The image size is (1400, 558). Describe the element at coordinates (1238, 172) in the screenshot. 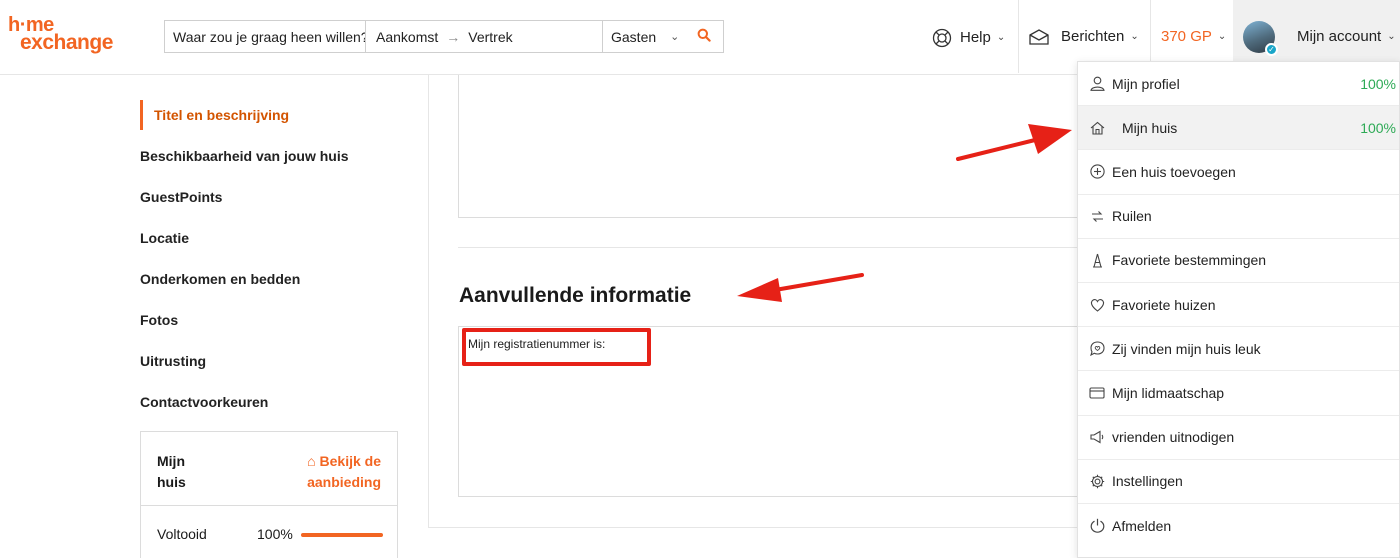

I see `menu-item-add-home: Een huis toevoegen` at that location.